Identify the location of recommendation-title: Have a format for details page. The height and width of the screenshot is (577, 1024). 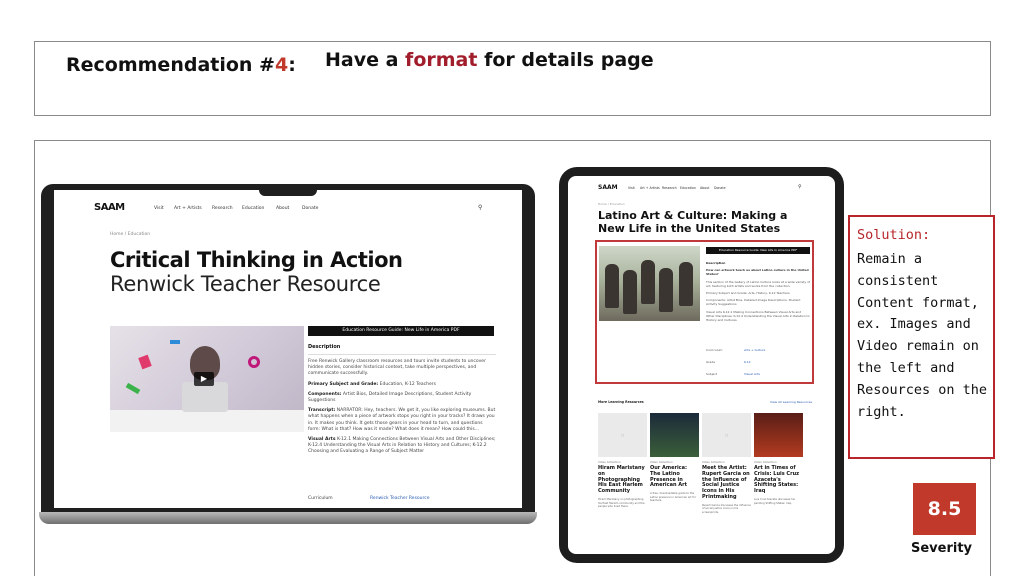
(489, 60).